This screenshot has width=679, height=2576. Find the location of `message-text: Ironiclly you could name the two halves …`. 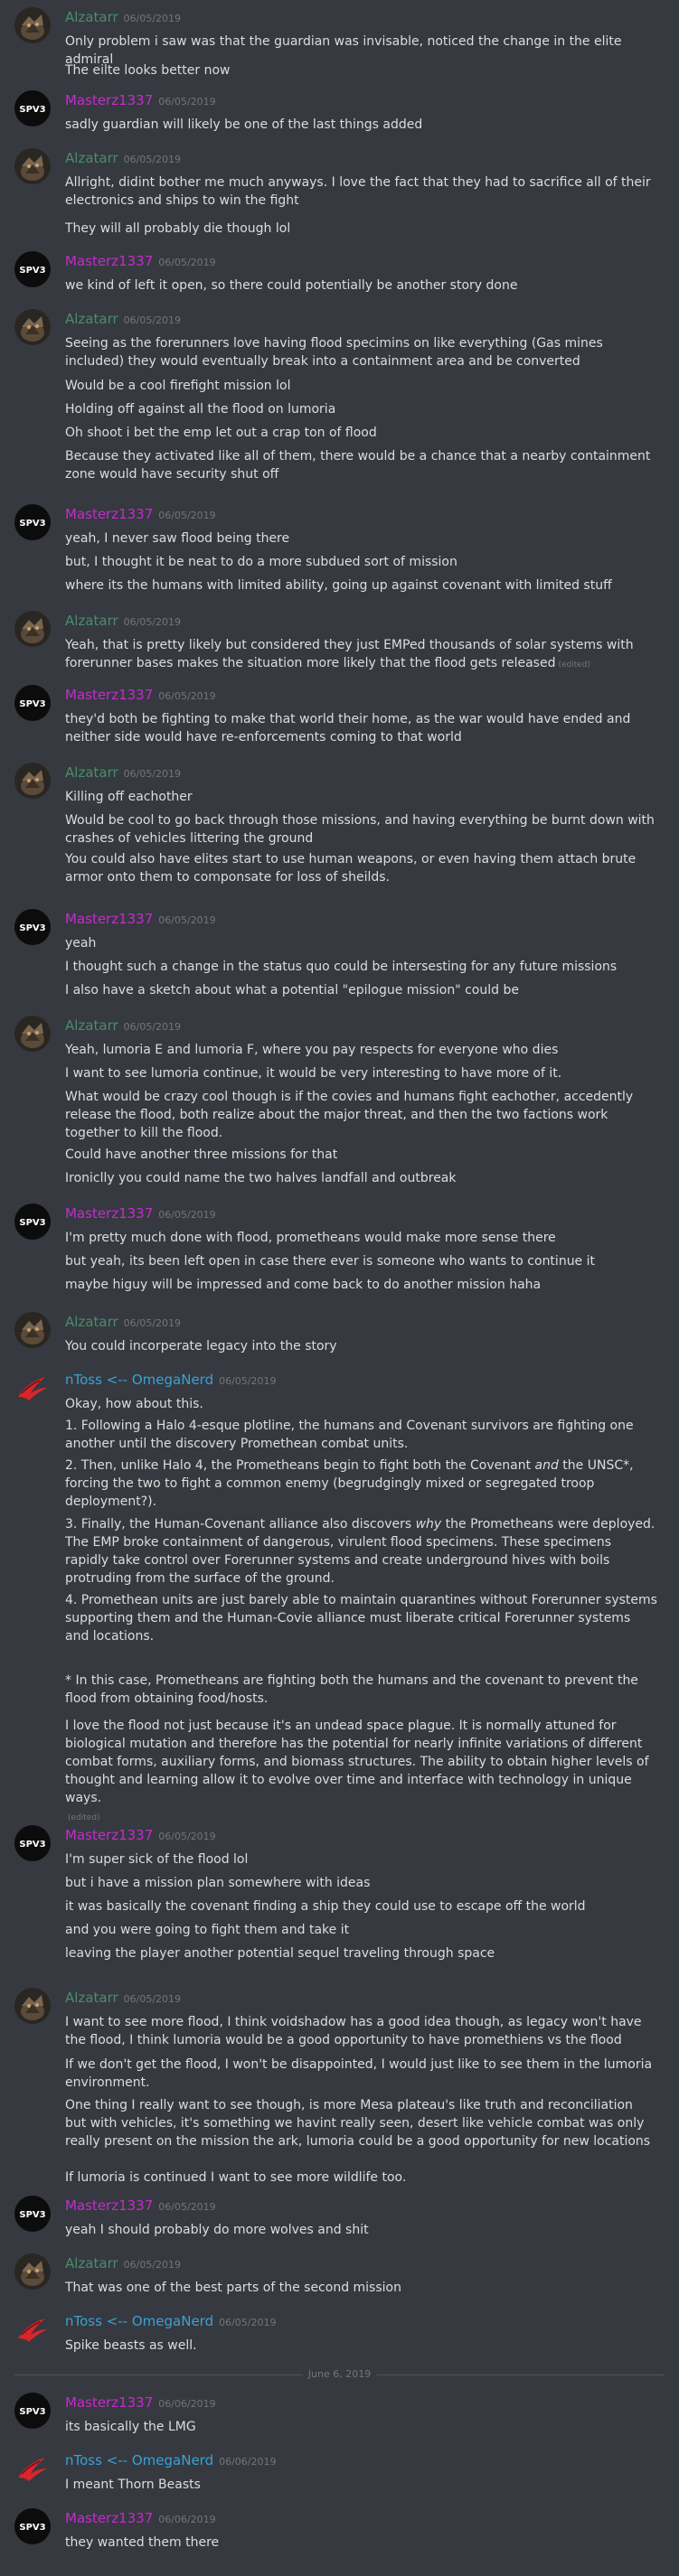

message-text: Ironiclly you could name the two halves … is located at coordinates (261, 1178).